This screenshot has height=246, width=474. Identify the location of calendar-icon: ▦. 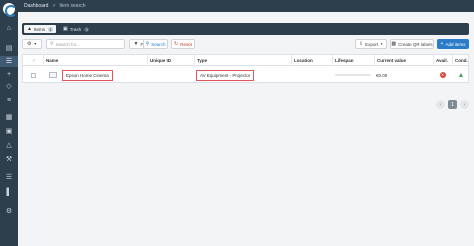
(9, 117).